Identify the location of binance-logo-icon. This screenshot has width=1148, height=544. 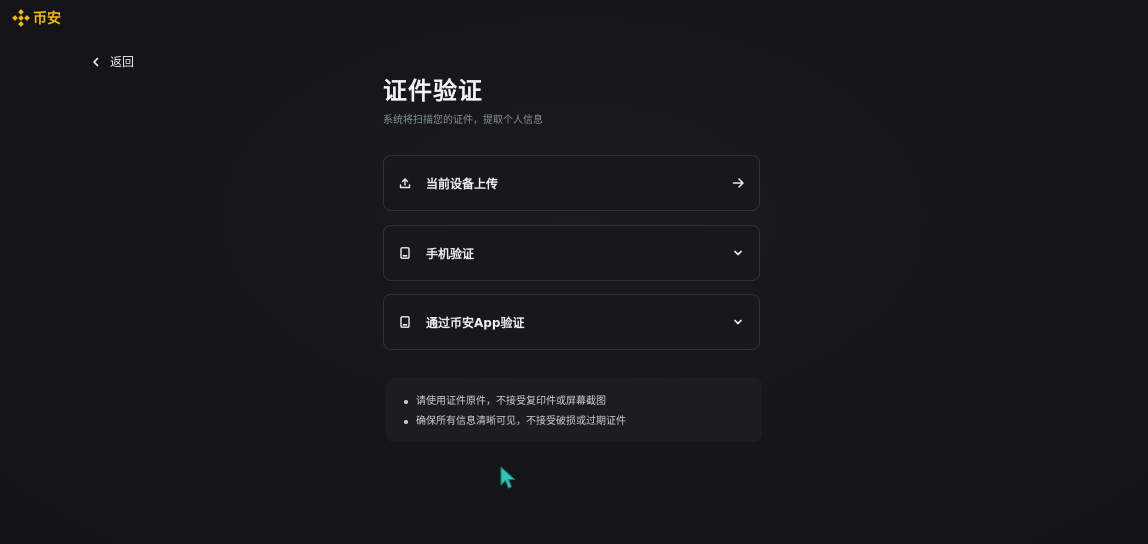
(21, 18).